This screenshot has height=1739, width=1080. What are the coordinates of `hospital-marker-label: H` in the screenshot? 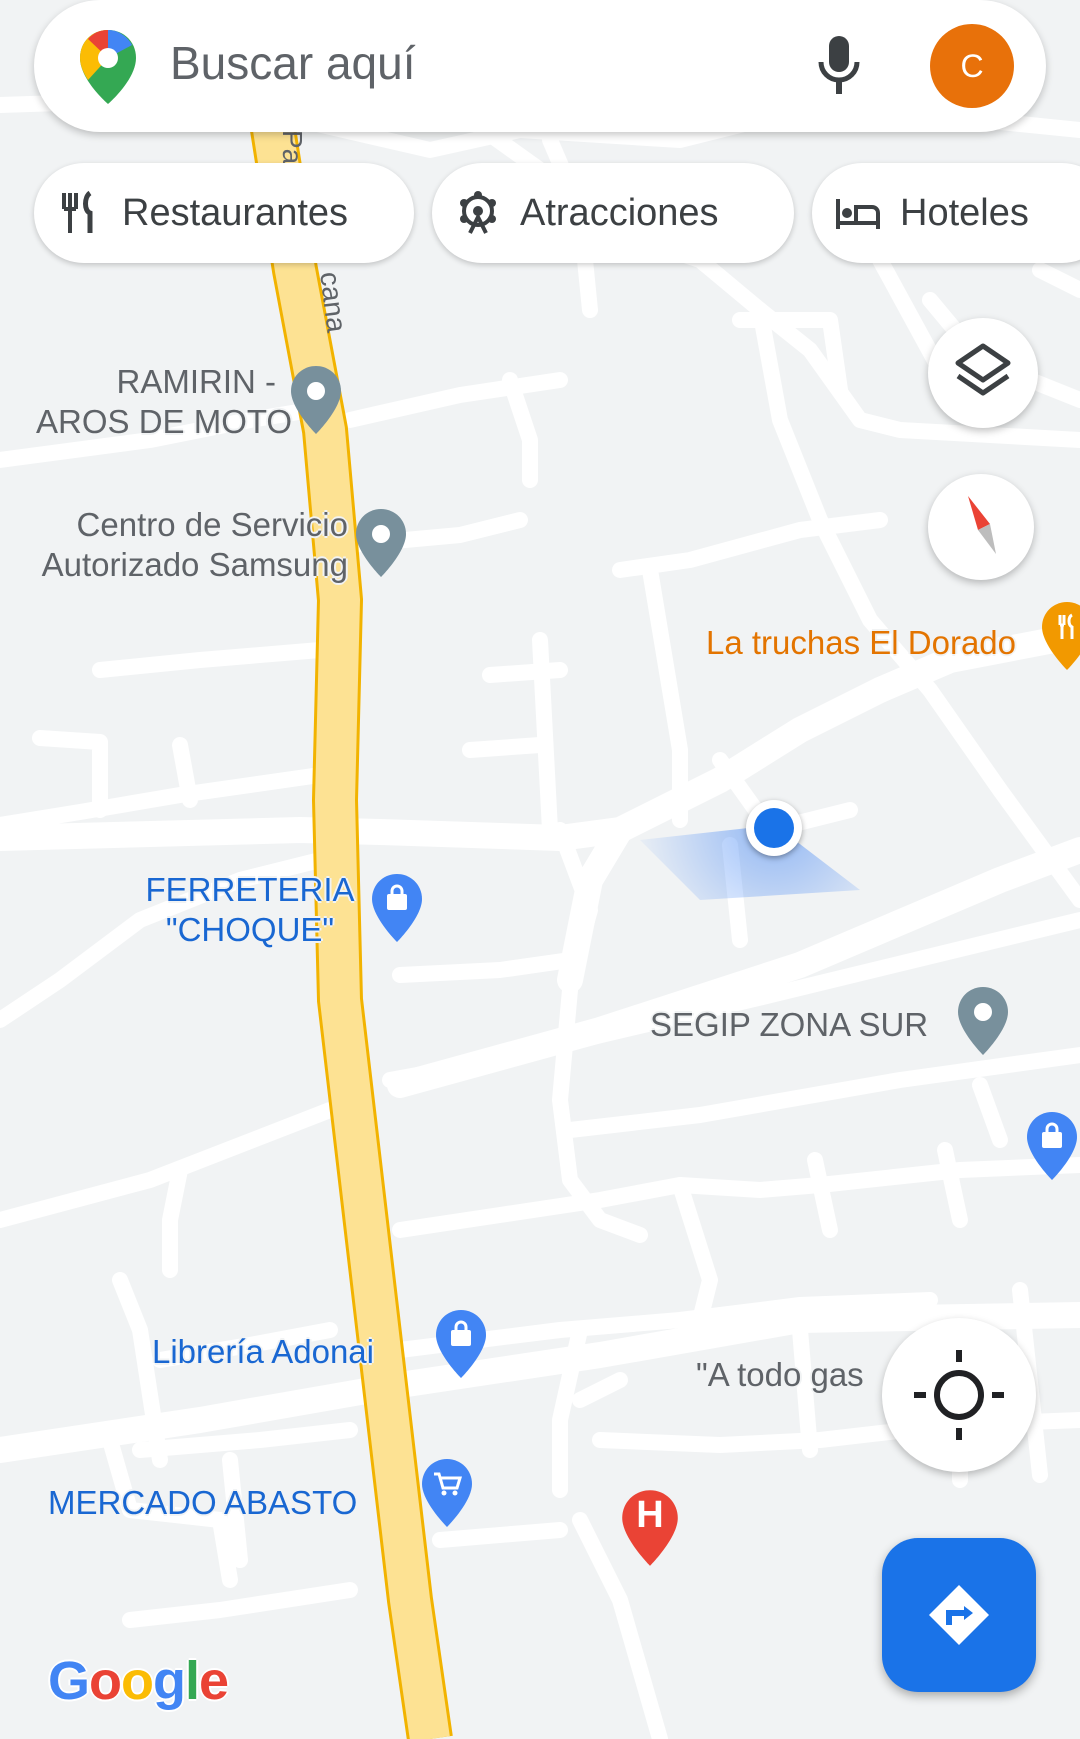 It's located at (650, 1515).